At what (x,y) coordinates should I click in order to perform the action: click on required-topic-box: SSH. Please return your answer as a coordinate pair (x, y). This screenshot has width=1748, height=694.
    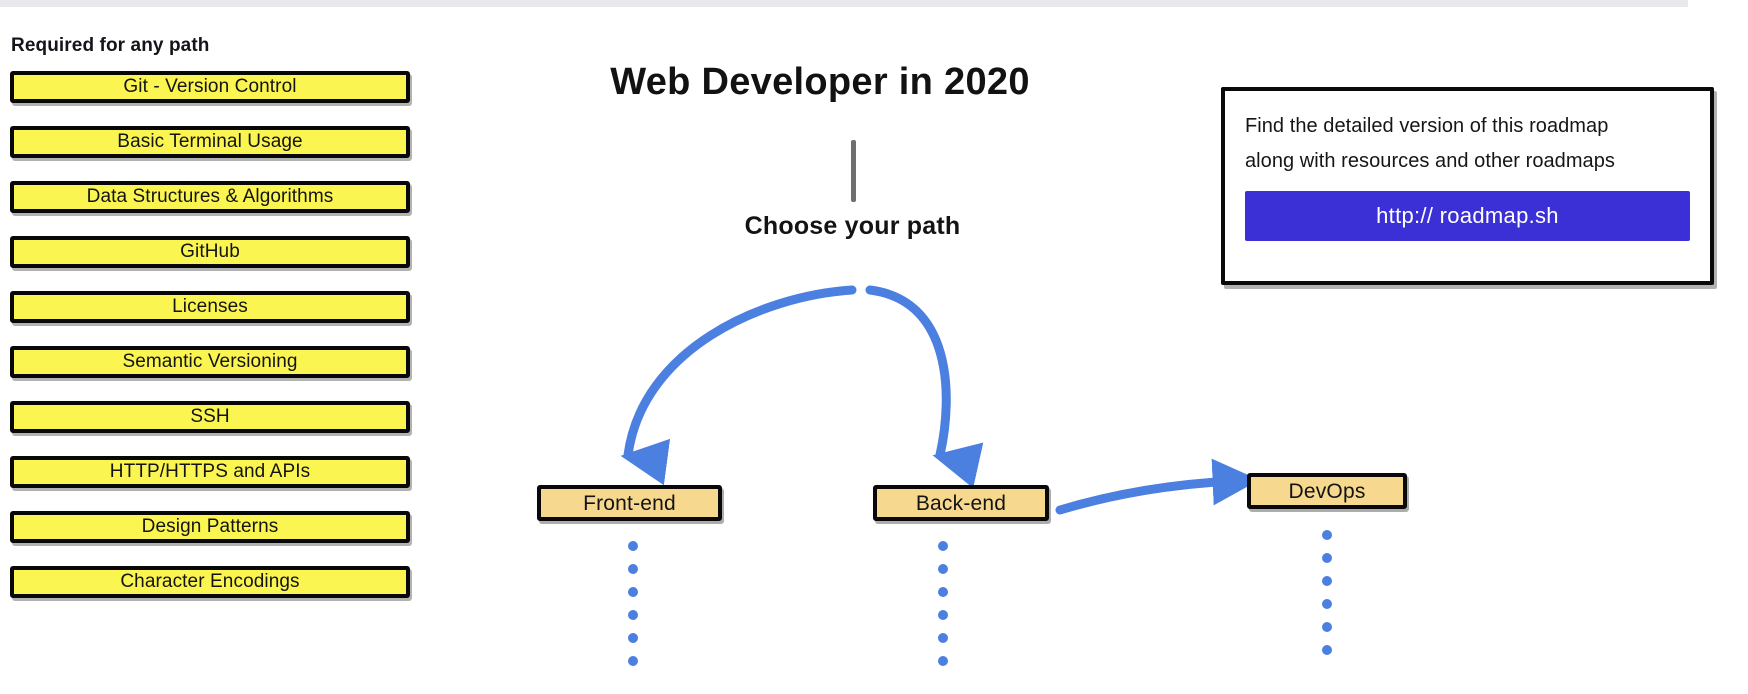
    Looking at the image, I should click on (210, 416).